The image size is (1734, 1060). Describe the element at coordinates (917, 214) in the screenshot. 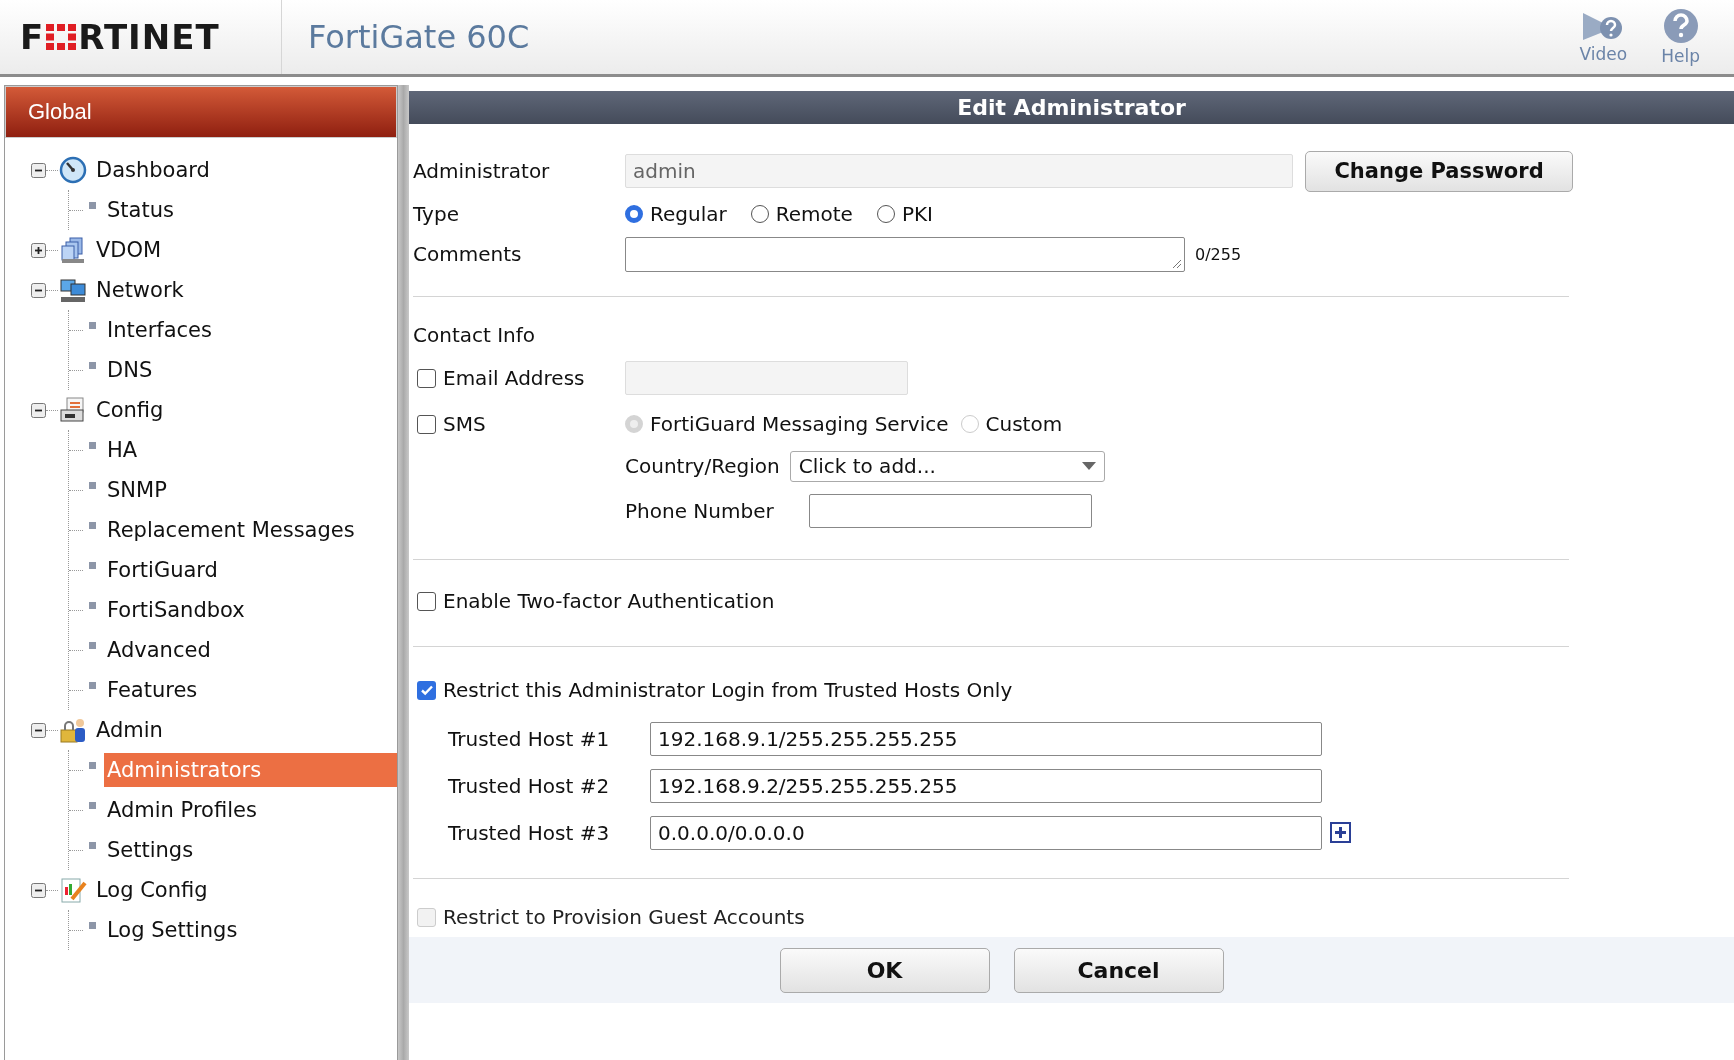

I see `option-label: PKI` at that location.